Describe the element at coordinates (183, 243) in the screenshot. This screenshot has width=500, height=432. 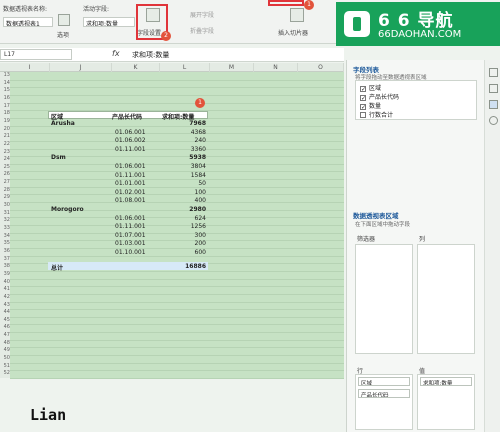
I see `pivot-cell-value: 200` at that location.